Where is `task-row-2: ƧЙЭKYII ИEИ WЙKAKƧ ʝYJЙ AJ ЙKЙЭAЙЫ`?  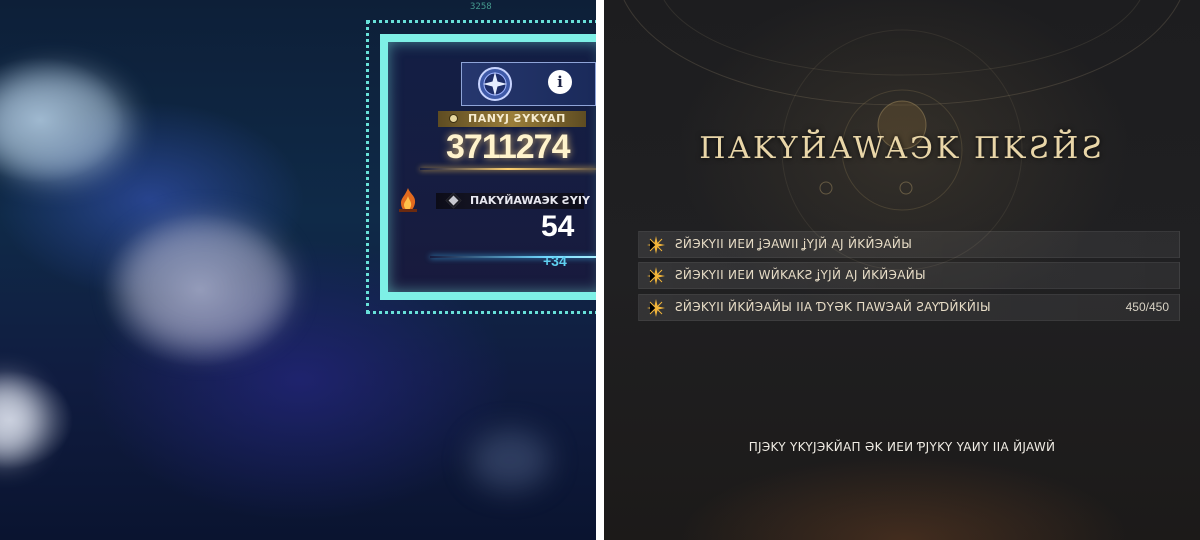 task-row-2: ƧЙЭKYII ИEИ WЙKAKƧ ʝYJЙ AJ ЙKЙЭAЙЫ is located at coordinates (909, 275).